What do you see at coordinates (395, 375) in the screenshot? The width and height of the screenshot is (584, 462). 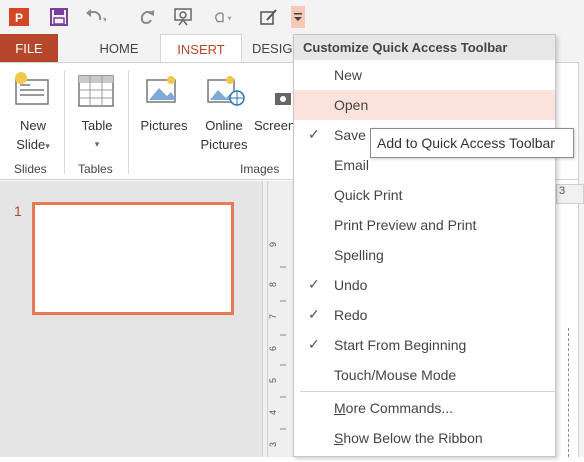 I see `menu-item-label: Touch/Mouse Mode` at bounding box center [395, 375].